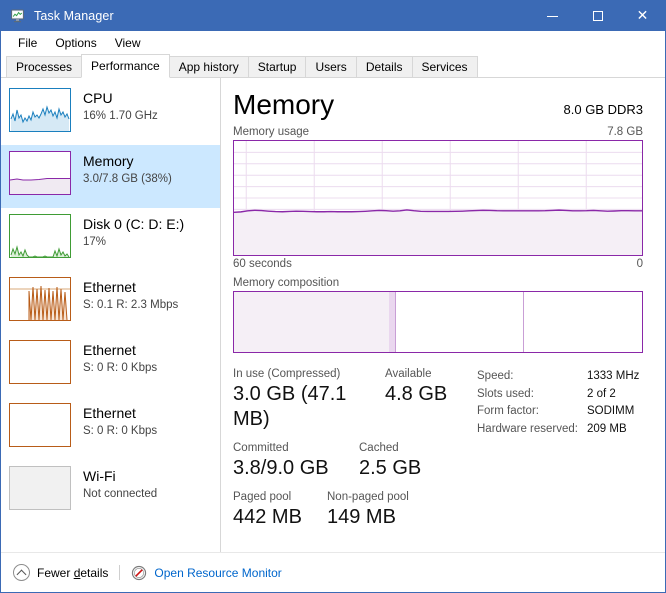 This screenshot has height=593, width=666. What do you see at coordinates (312, 322) in the screenshot?
I see `composition-in-use-segment` at bounding box center [312, 322].